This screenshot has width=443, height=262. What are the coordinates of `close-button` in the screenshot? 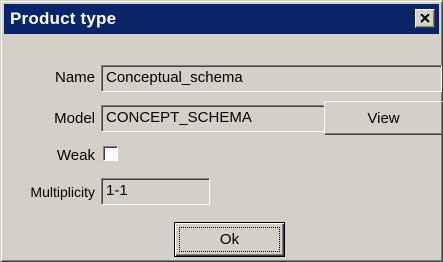 It's located at (425, 18).